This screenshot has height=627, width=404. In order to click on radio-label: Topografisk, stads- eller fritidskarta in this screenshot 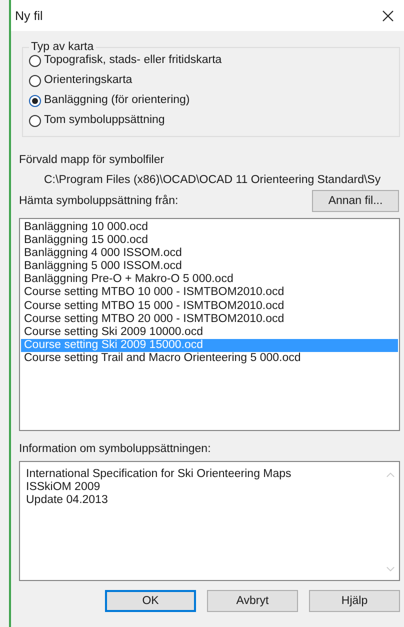, I will do `click(133, 60)`.